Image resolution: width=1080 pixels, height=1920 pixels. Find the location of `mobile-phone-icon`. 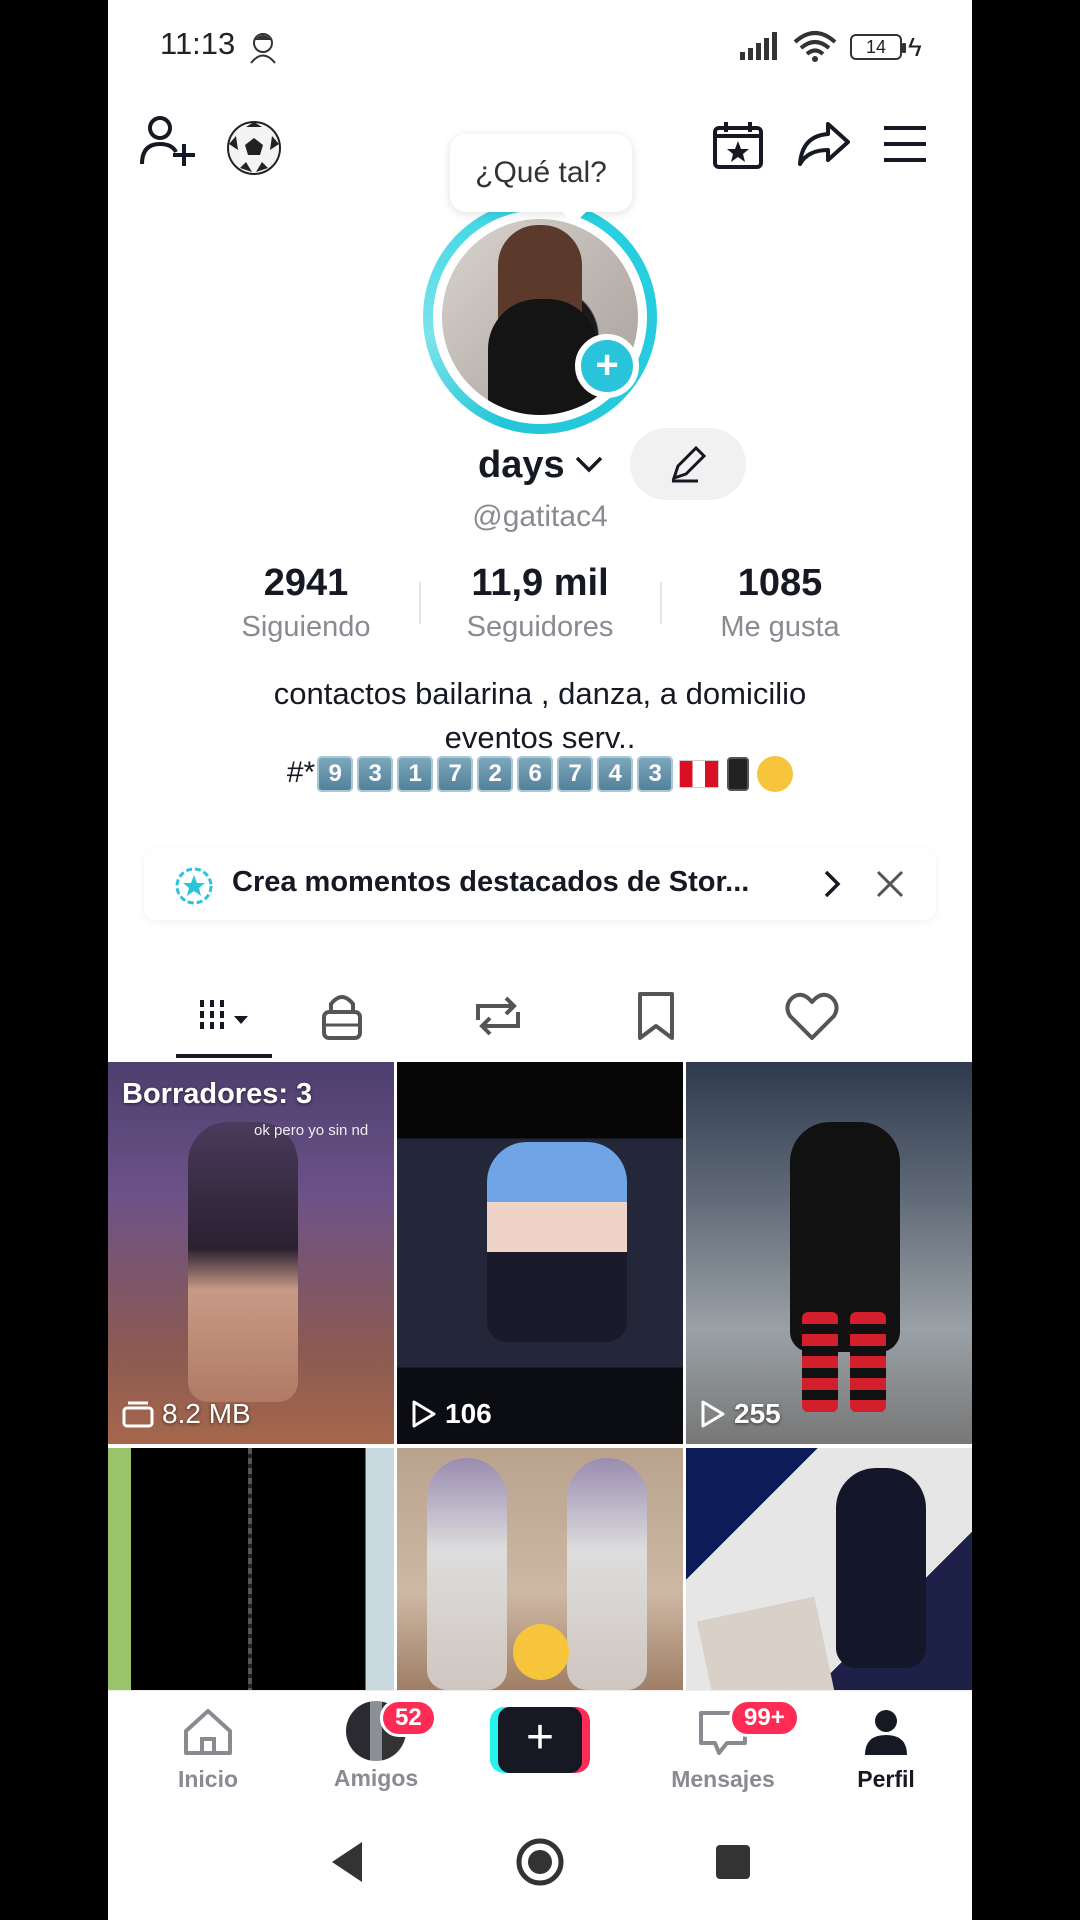

mobile-phone-icon is located at coordinates (738, 774).